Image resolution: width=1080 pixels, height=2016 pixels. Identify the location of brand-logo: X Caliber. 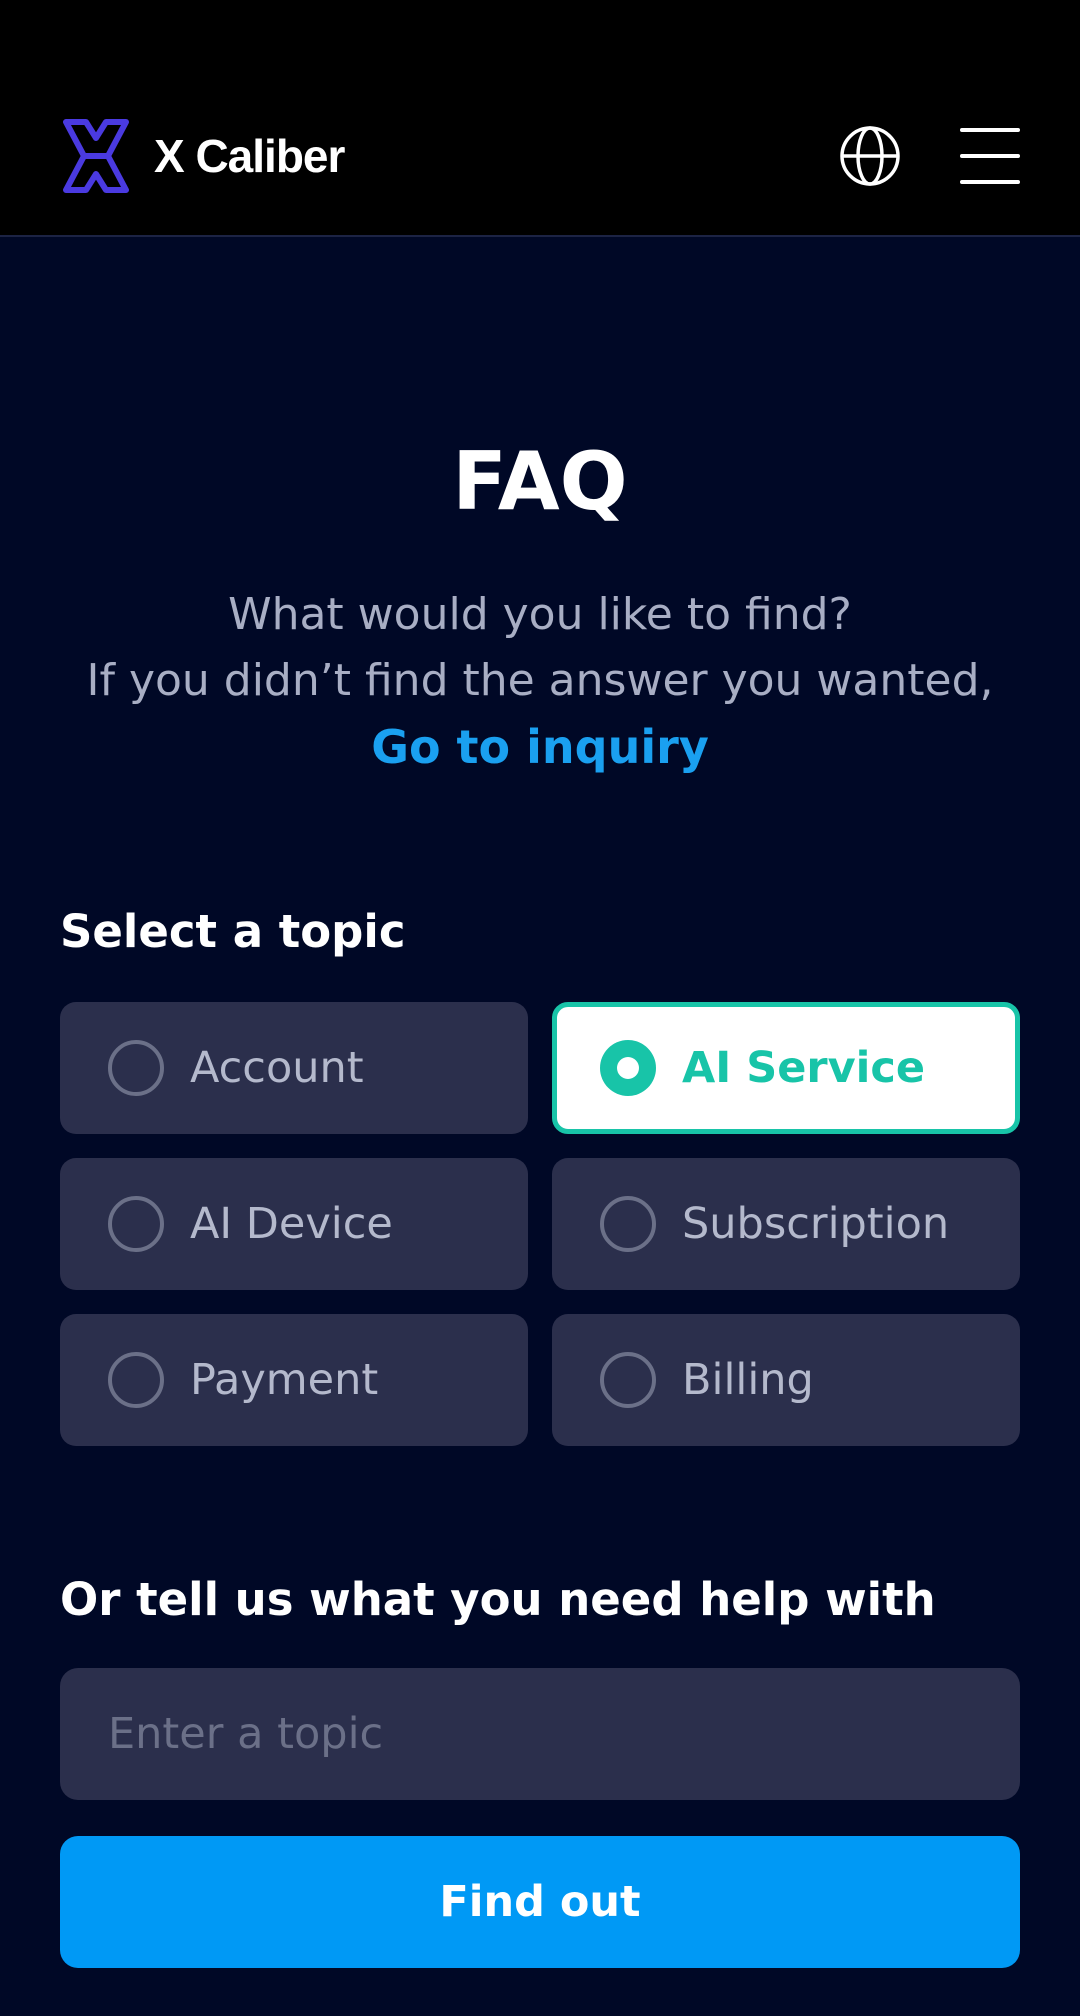
(202, 156).